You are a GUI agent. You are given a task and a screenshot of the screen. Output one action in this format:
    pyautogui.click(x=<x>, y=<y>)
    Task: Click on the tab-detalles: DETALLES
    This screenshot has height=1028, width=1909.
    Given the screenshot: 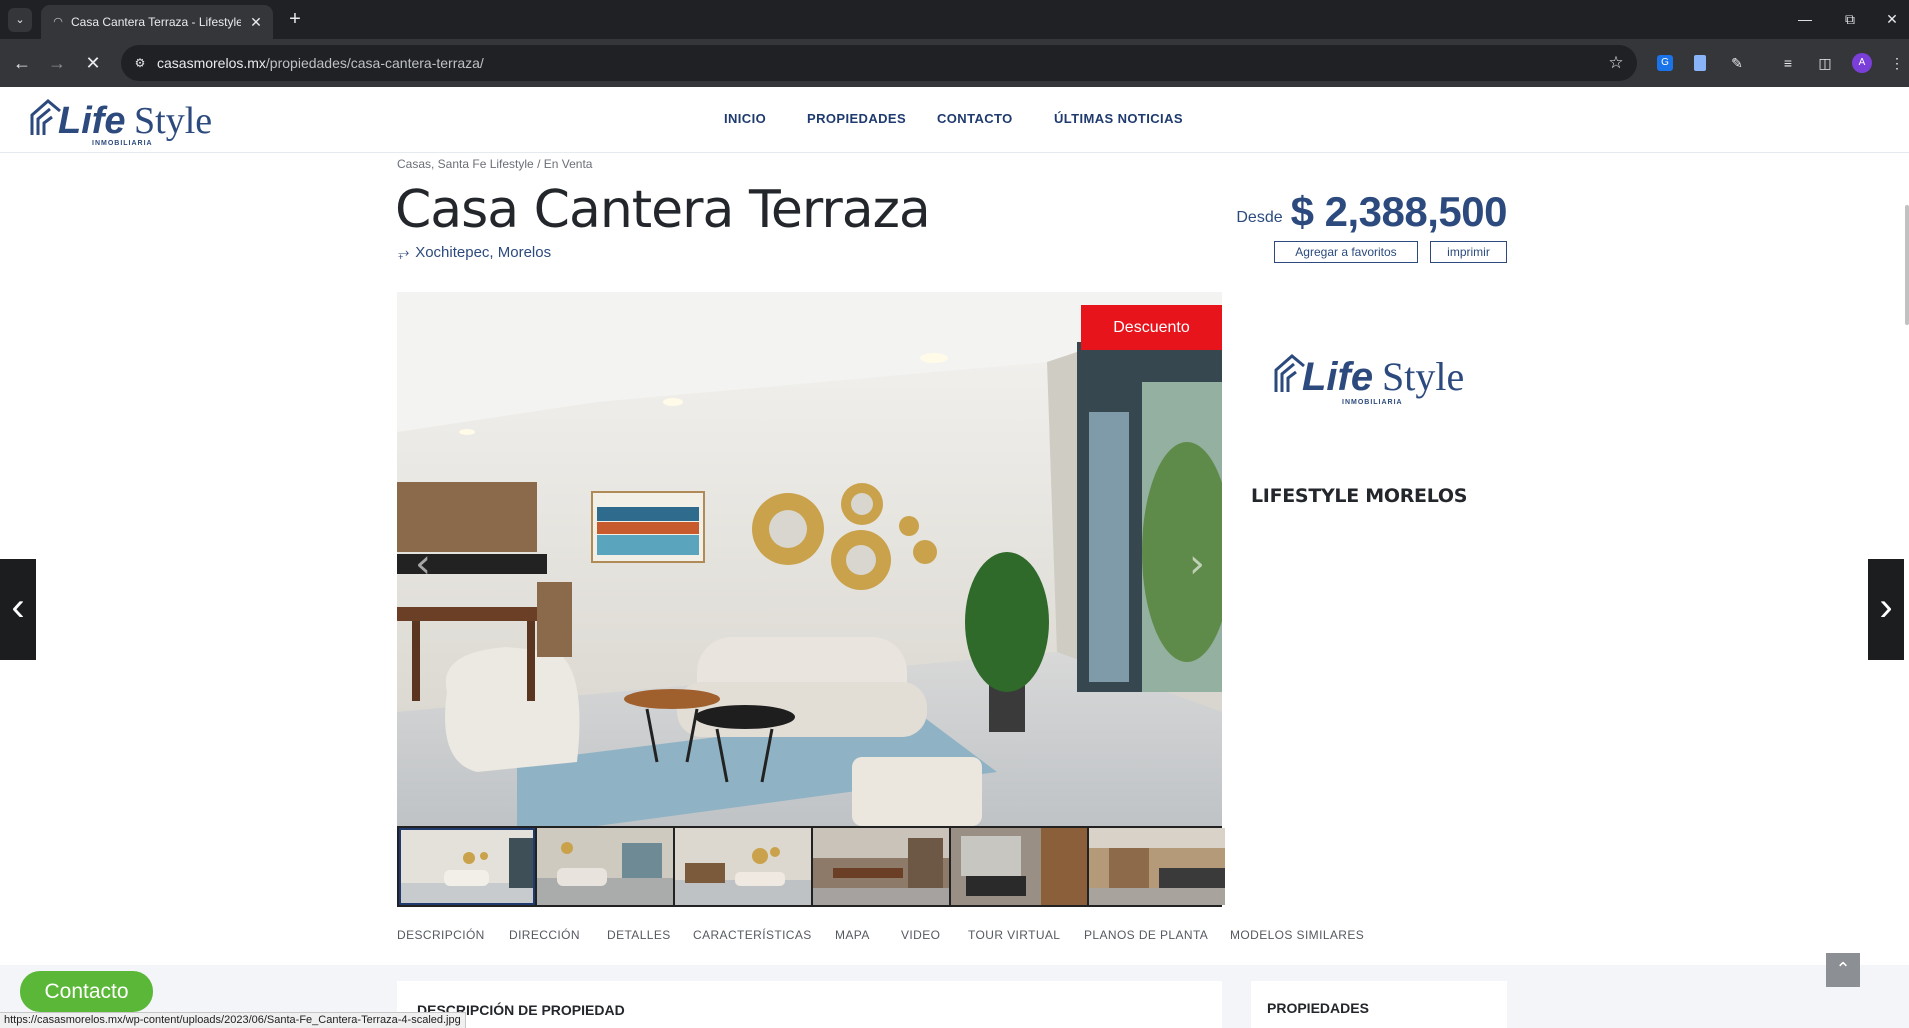 What is the action you would take?
    pyautogui.click(x=639, y=935)
    